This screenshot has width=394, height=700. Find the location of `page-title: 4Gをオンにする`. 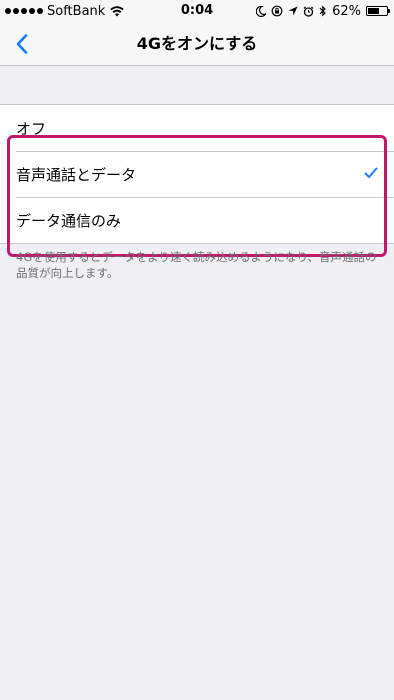

page-title: 4Gをオンにする is located at coordinates (197, 43).